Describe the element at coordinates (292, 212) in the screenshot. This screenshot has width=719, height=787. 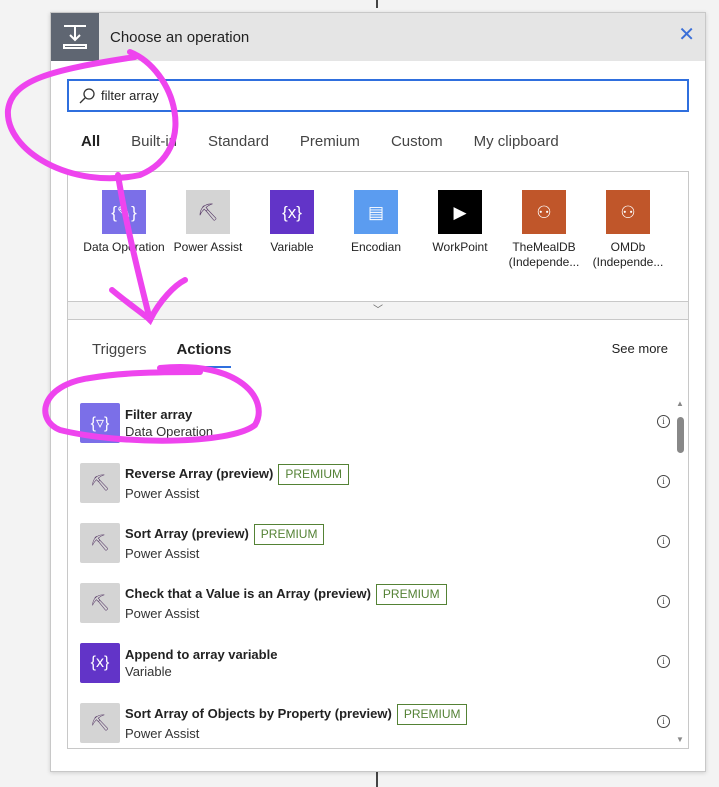
I see `connector-icon: {x}` at that location.